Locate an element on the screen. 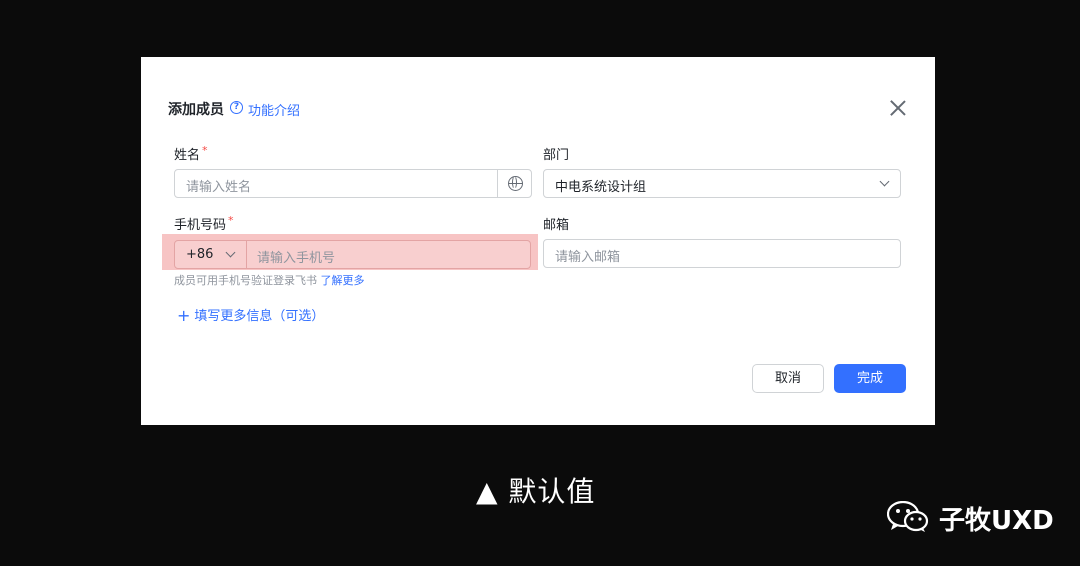 This screenshot has height=566, width=1080. country-code-select: +86 is located at coordinates (199, 254).